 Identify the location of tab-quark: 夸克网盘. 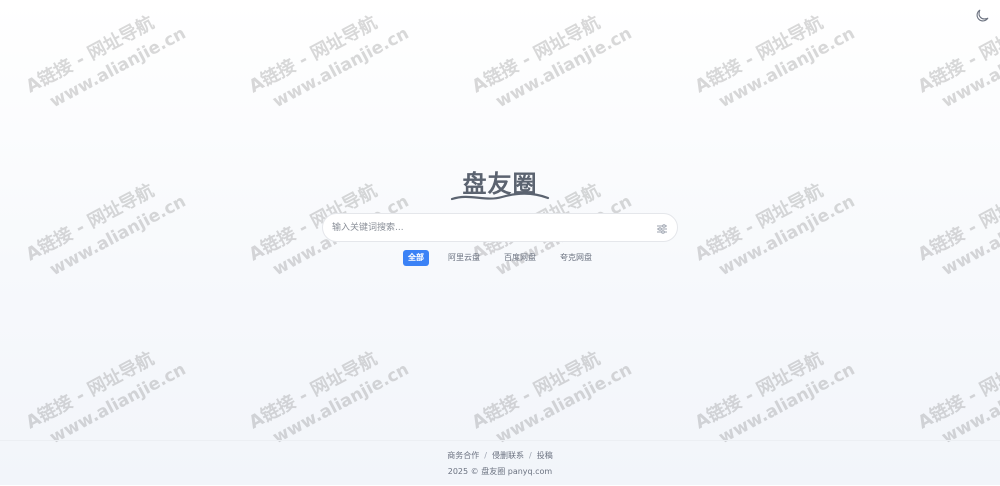
(576, 258).